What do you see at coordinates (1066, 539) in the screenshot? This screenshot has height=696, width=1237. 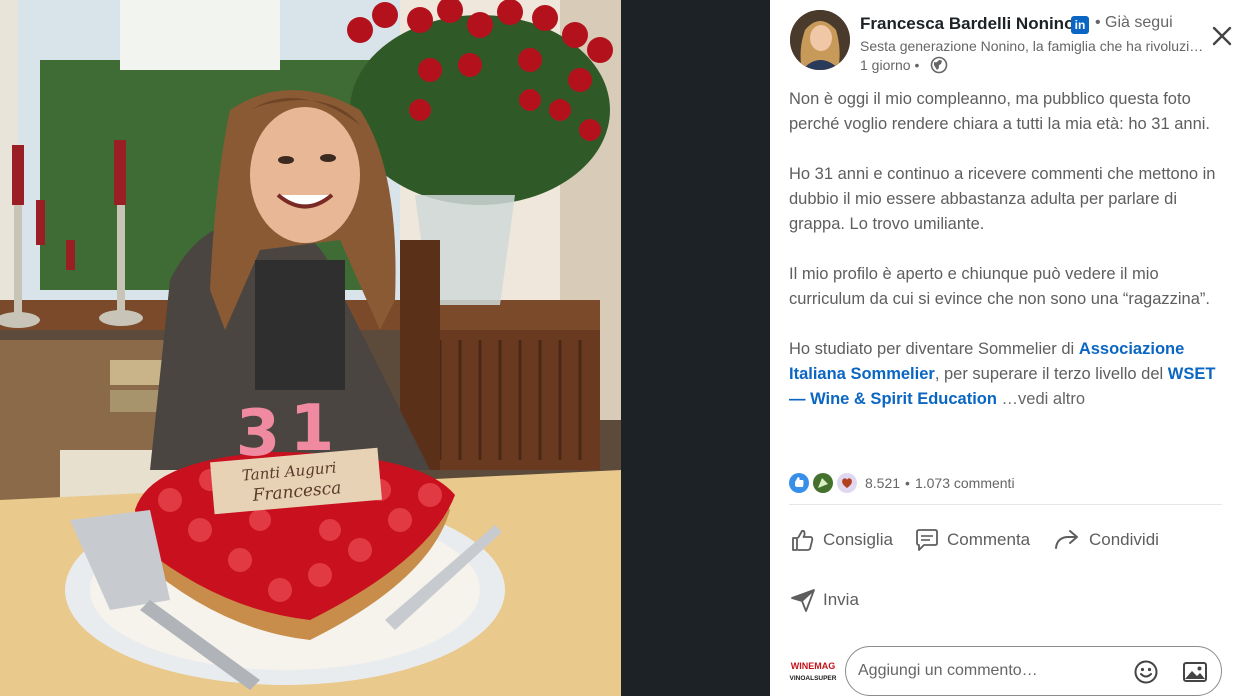 I see `share-icon` at bounding box center [1066, 539].